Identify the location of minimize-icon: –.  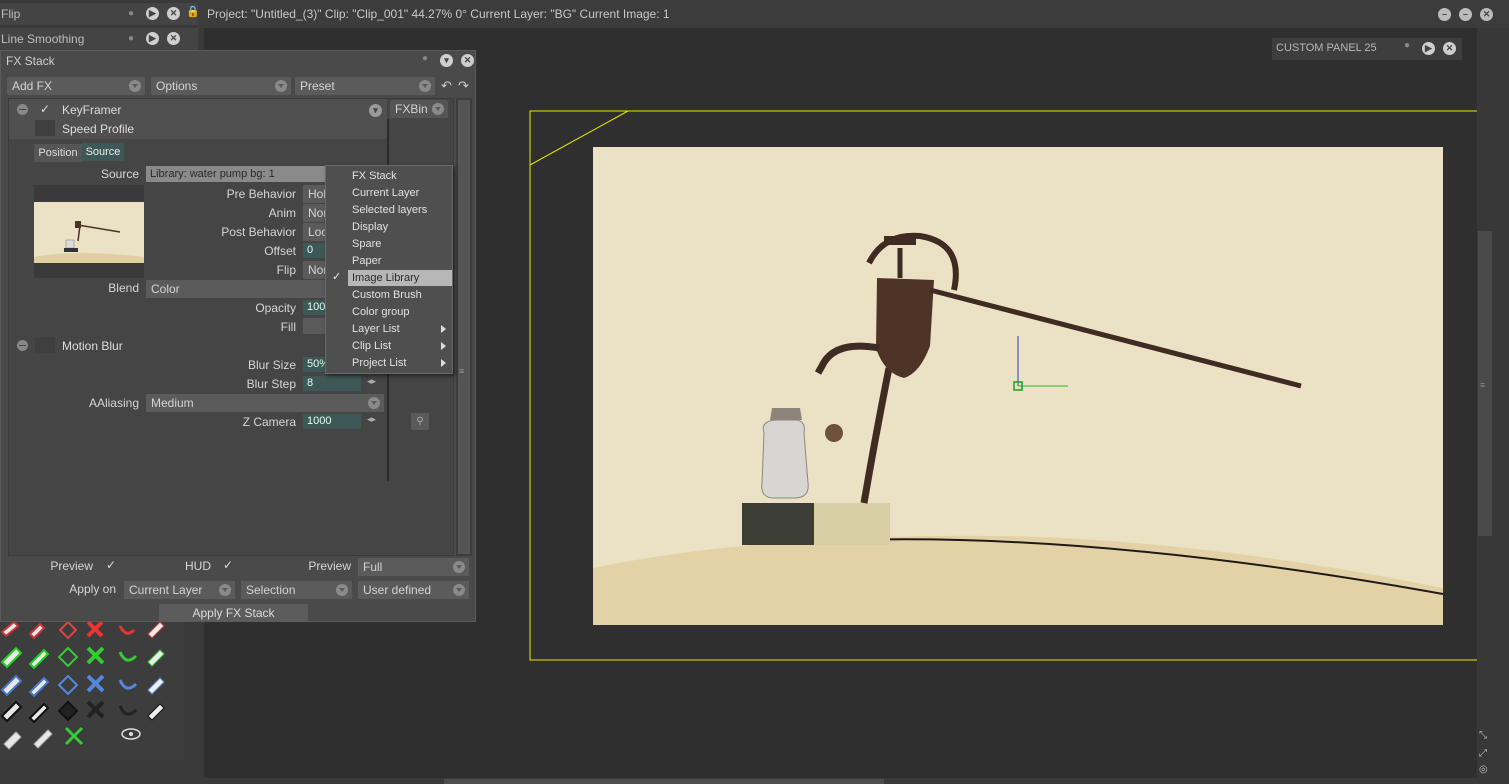
(1444, 14).